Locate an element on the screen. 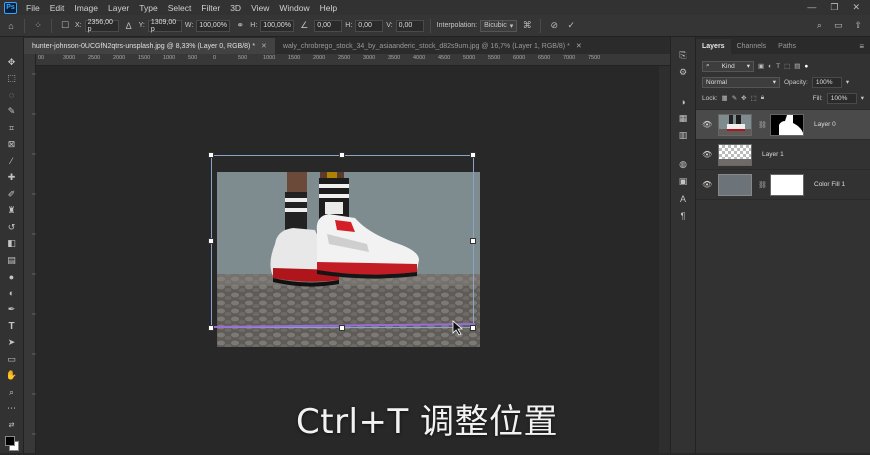  menu-select: Select is located at coordinates (180, 8).